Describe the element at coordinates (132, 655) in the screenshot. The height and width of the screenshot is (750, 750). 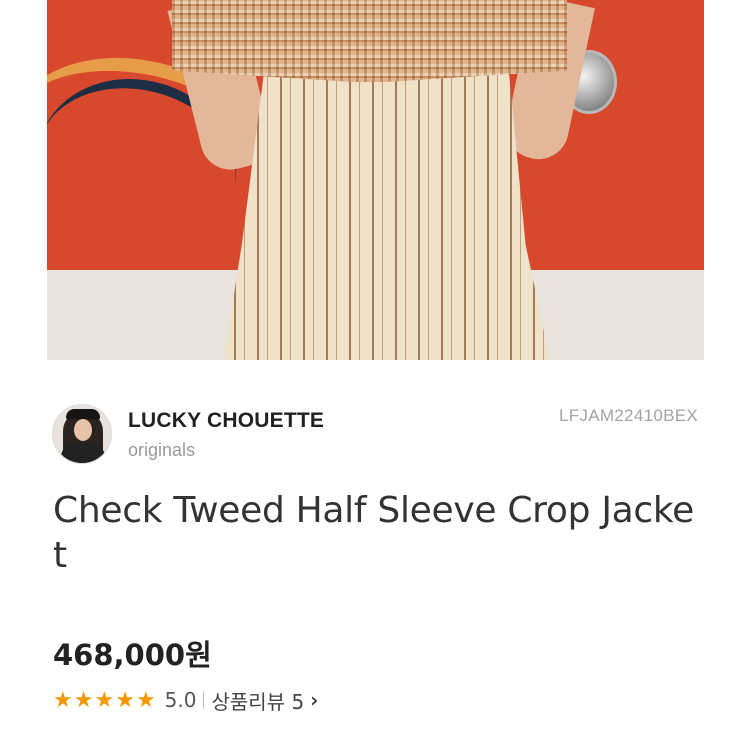
I see `product-price: 468,000원` at that location.